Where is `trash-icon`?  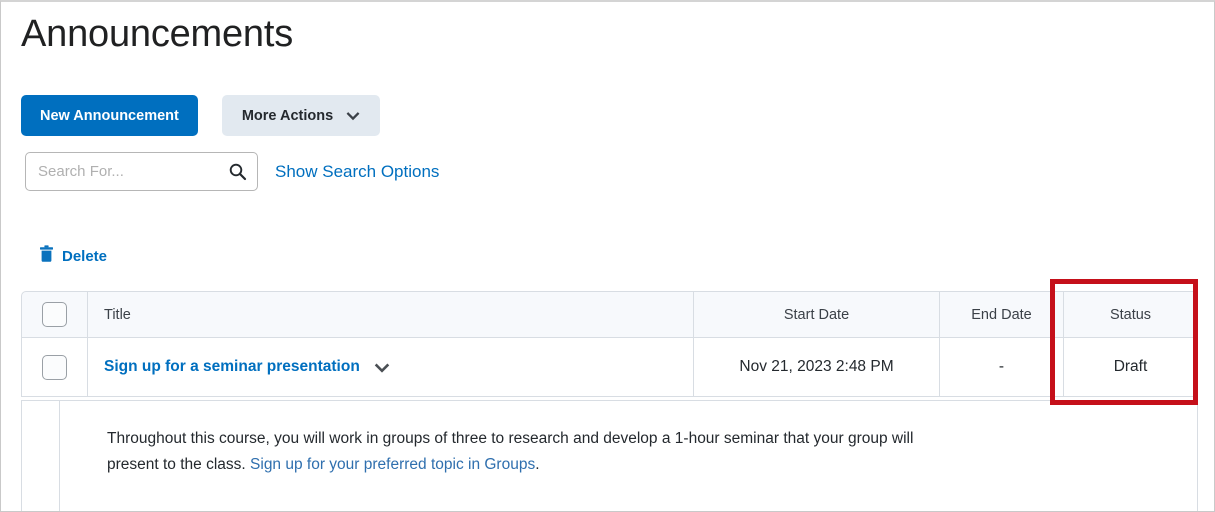 trash-icon is located at coordinates (46, 256).